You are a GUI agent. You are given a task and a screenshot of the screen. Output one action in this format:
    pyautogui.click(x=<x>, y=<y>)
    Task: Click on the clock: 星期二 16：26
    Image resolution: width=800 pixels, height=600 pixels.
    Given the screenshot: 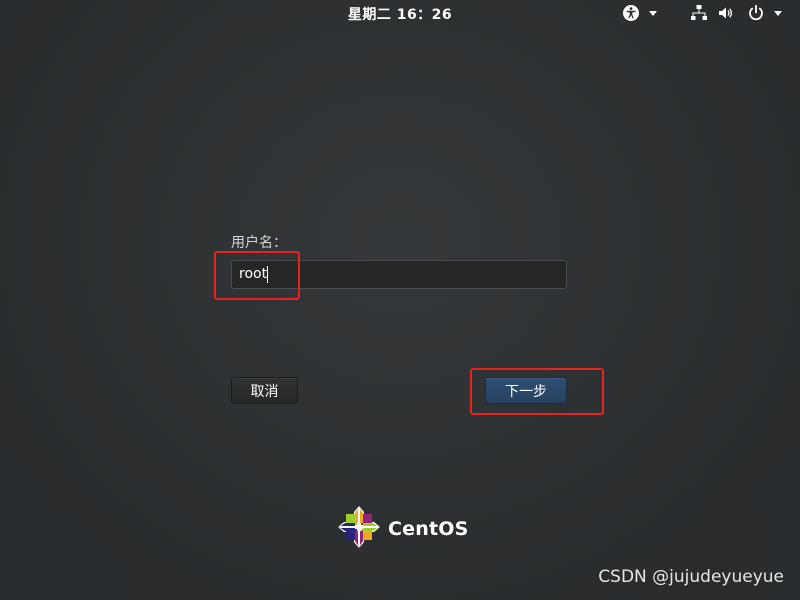 What is the action you would take?
    pyautogui.click(x=400, y=14)
    